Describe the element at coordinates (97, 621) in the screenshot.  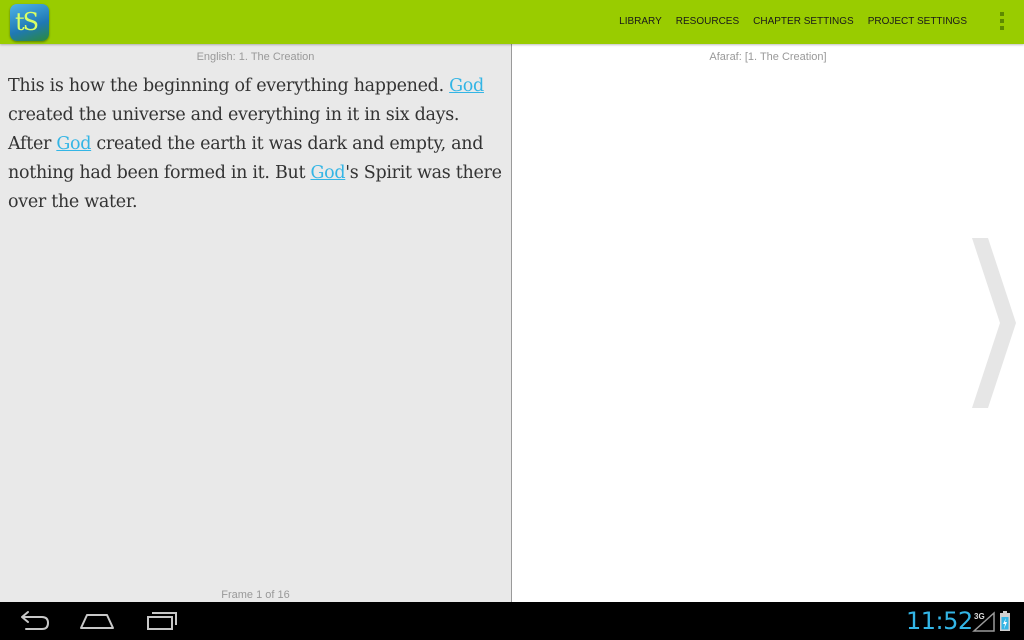
I see `home-icon` at that location.